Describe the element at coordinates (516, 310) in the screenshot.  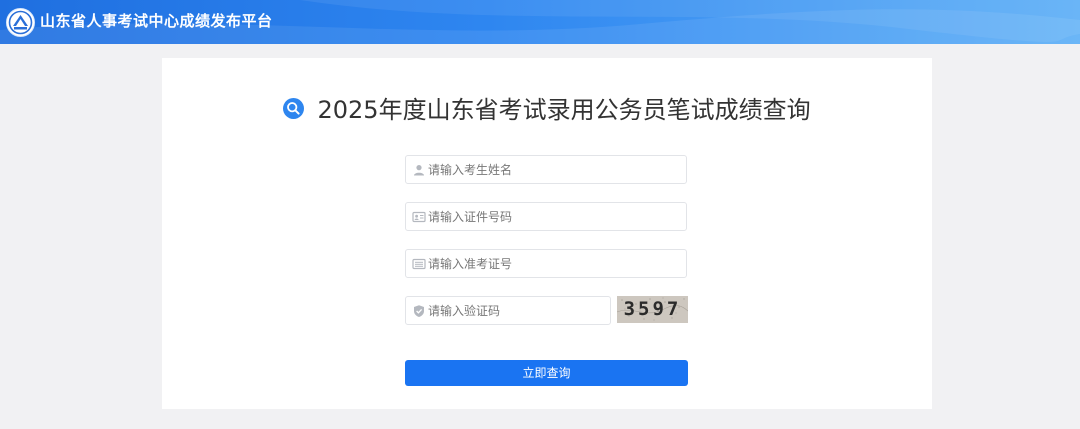
I see `captcha-input` at that location.